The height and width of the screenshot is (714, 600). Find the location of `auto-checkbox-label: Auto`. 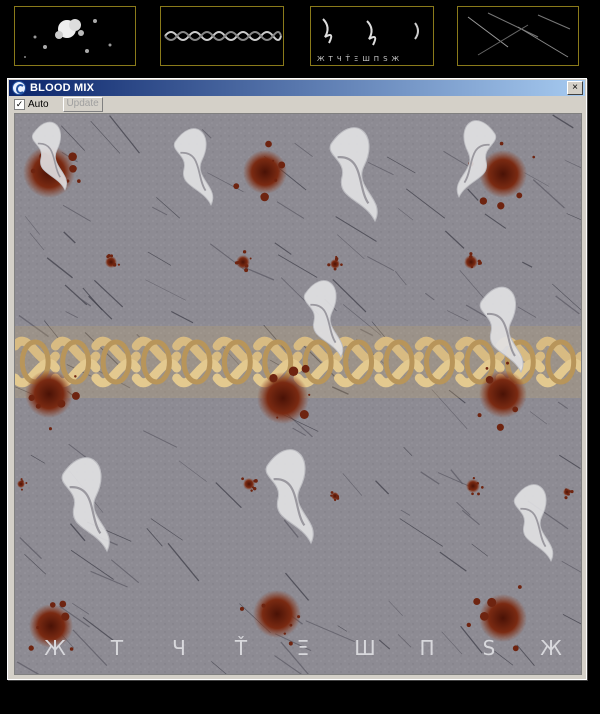

auto-checkbox-label: Auto is located at coordinates (38, 104).